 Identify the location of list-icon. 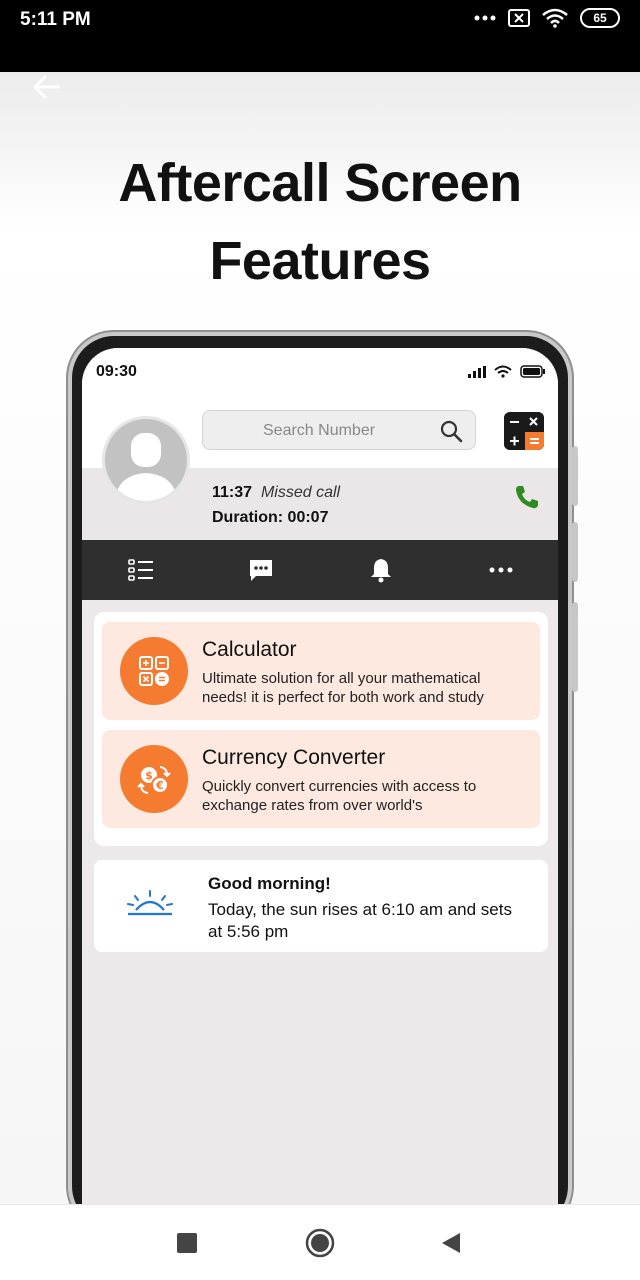
(140, 570).